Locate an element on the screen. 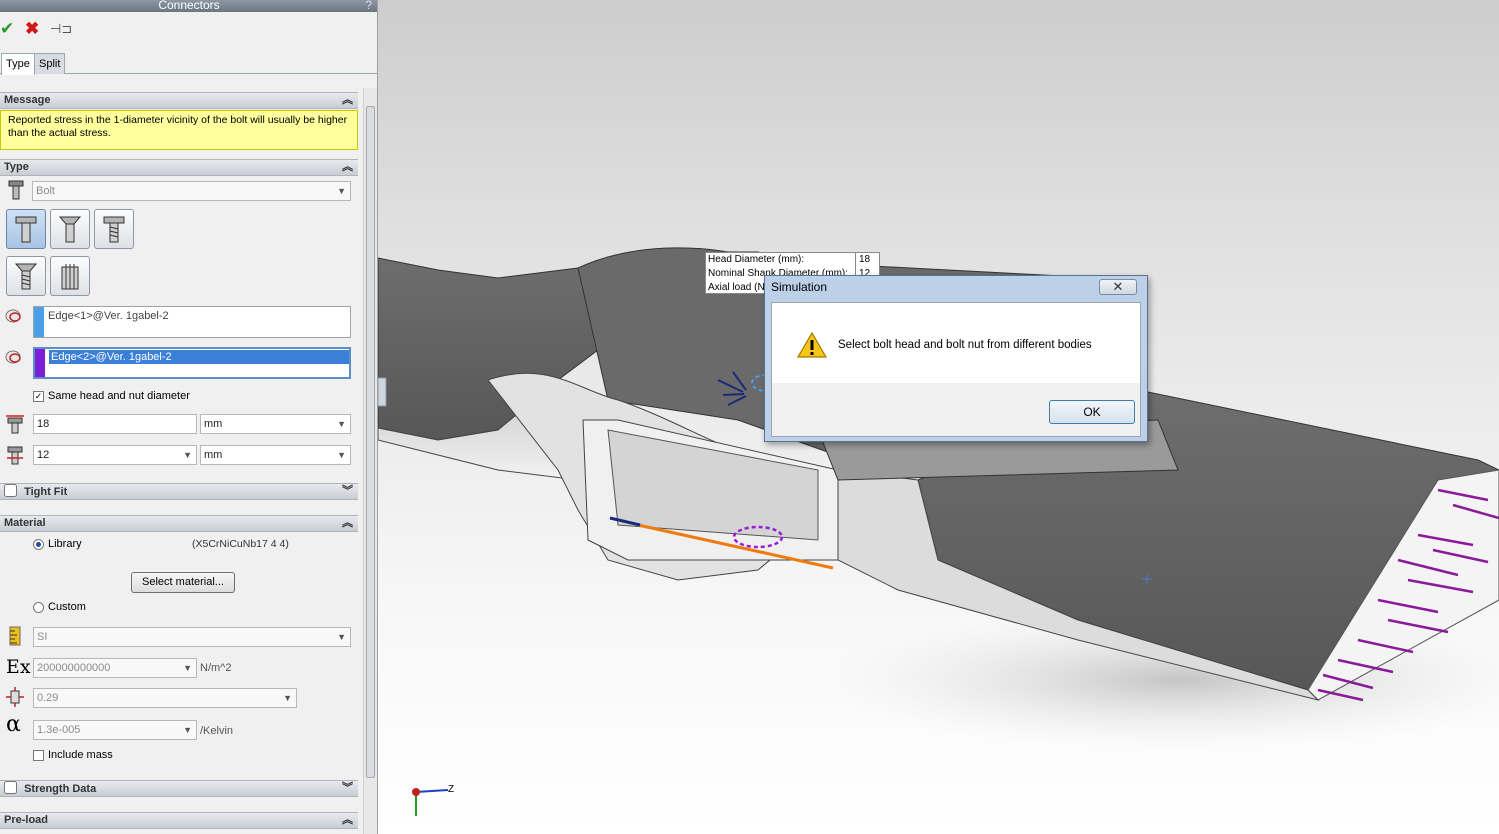 This screenshot has width=1499, height=834. custom-radio: Custom is located at coordinates (59, 607).